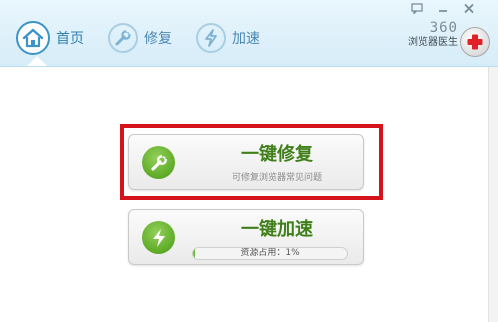  Describe the element at coordinates (37, 61) in the screenshot. I see `active-tab-pointer` at that location.